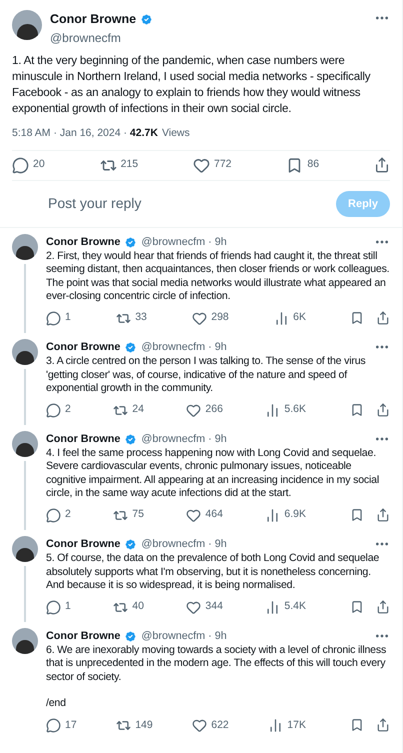  Describe the element at coordinates (71, 134) in the screenshot. I see `post-timestamp: 5:18 AM · Jan 16, 2024 ·` at that location.